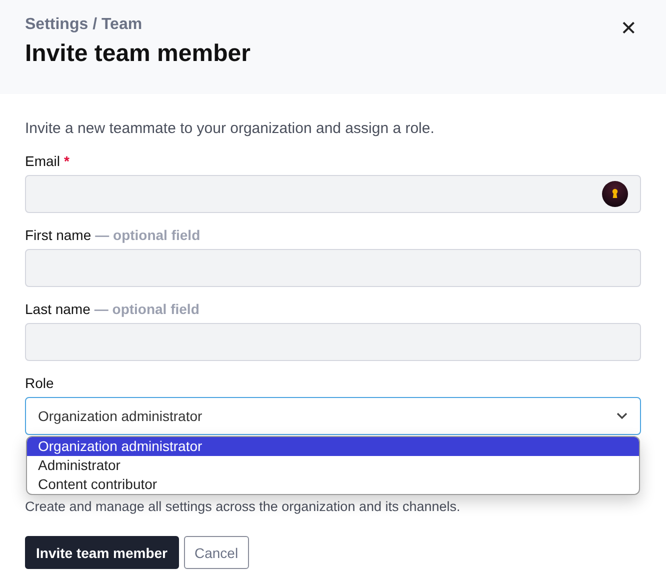 The width and height of the screenshot is (666, 580). What do you see at coordinates (58, 235) in the screenshot?
I see `field-label: First name` at bounding box center [58, 235].